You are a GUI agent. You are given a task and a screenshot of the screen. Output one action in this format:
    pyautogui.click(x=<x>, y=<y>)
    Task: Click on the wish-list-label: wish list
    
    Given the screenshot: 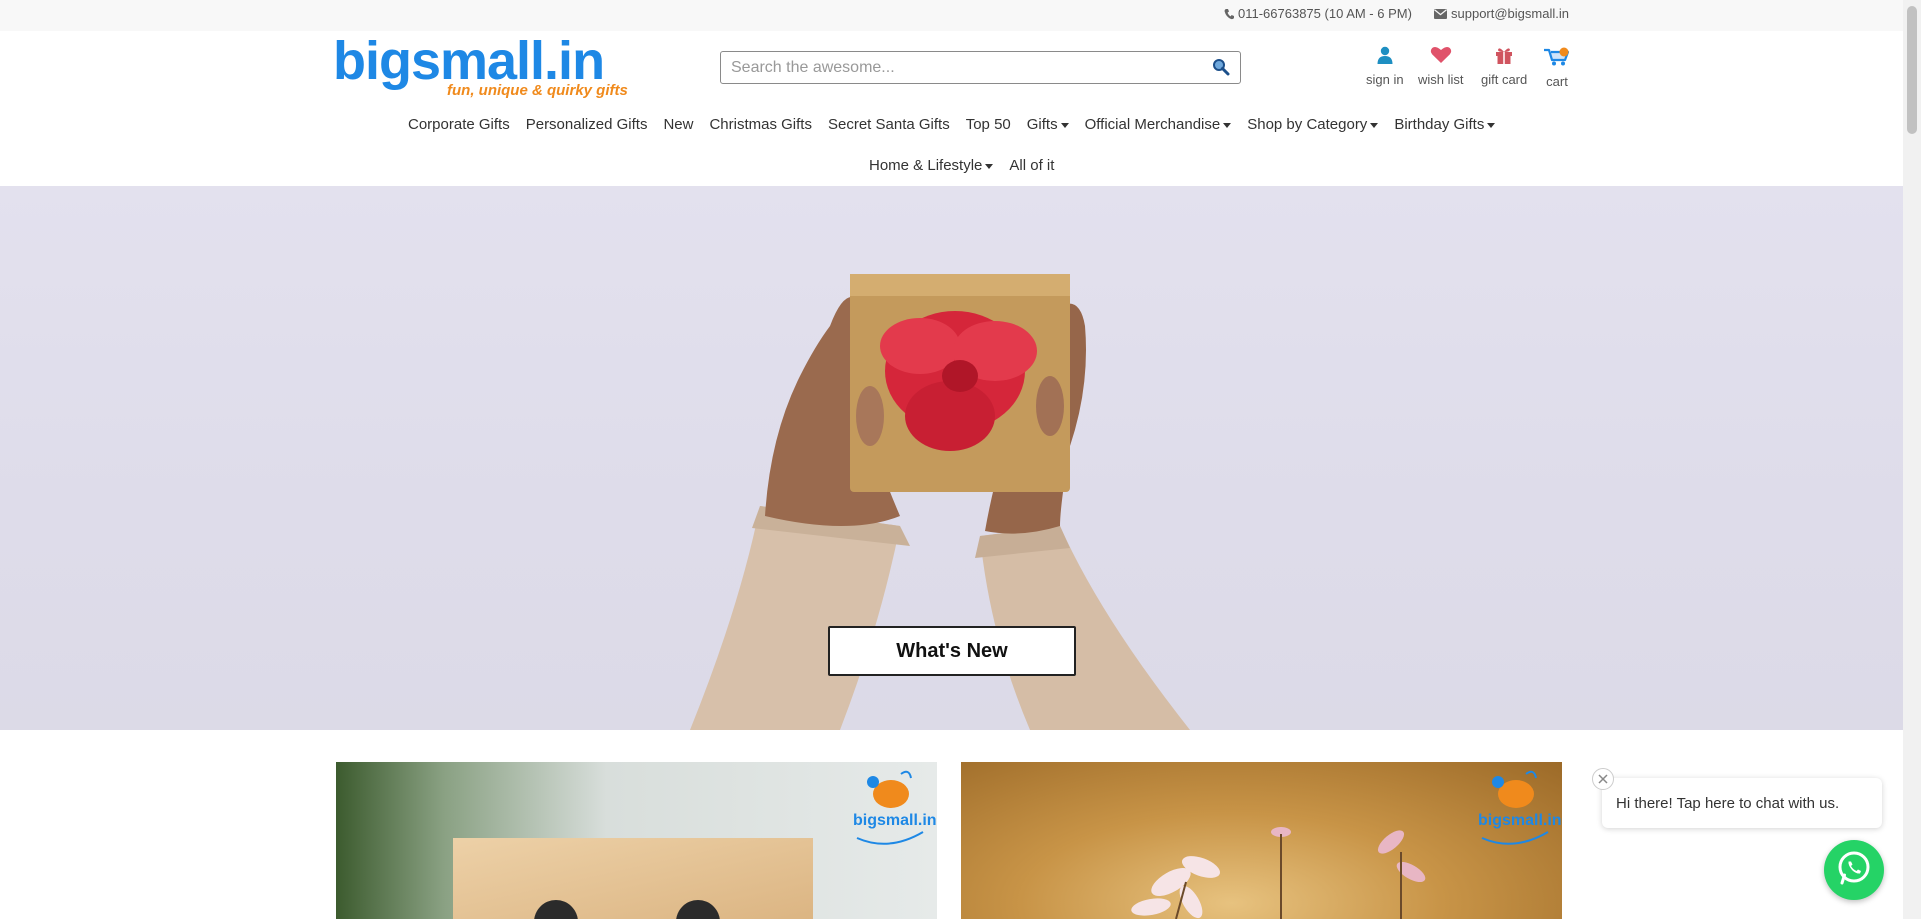 What is the action you would take?
    pyautogui.click(x=1441, y=79)
    